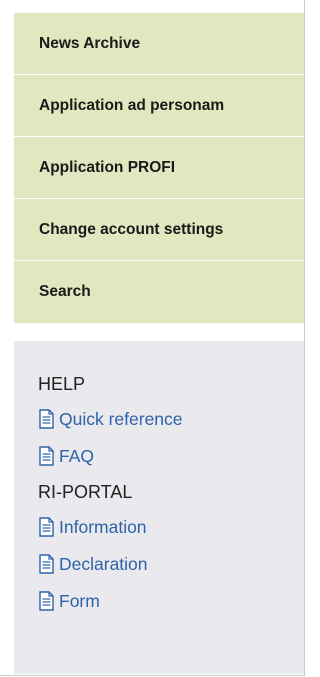 The width and height of the screenshot is (320, 677). Describe the element at coordinates (159, 230) in the screenshot. I see `nav-item-change-account-settings: Change account settings` at that location.